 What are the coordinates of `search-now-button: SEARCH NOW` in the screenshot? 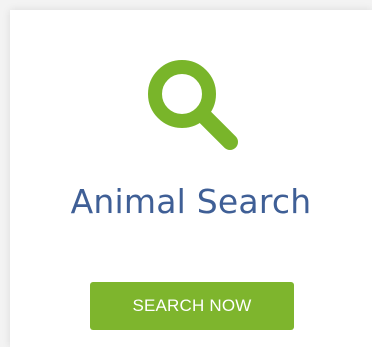 It's located at (192, 306).